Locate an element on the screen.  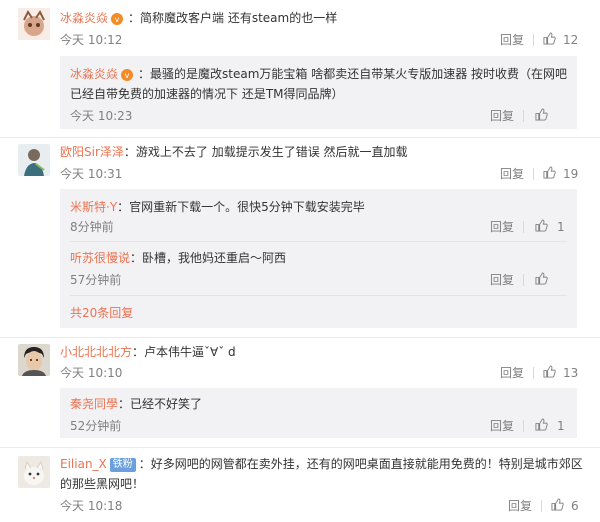
reply-text: ：官网重新下载一个。很快5分钟下载安装完毕 is located at coordinates (241, 207).